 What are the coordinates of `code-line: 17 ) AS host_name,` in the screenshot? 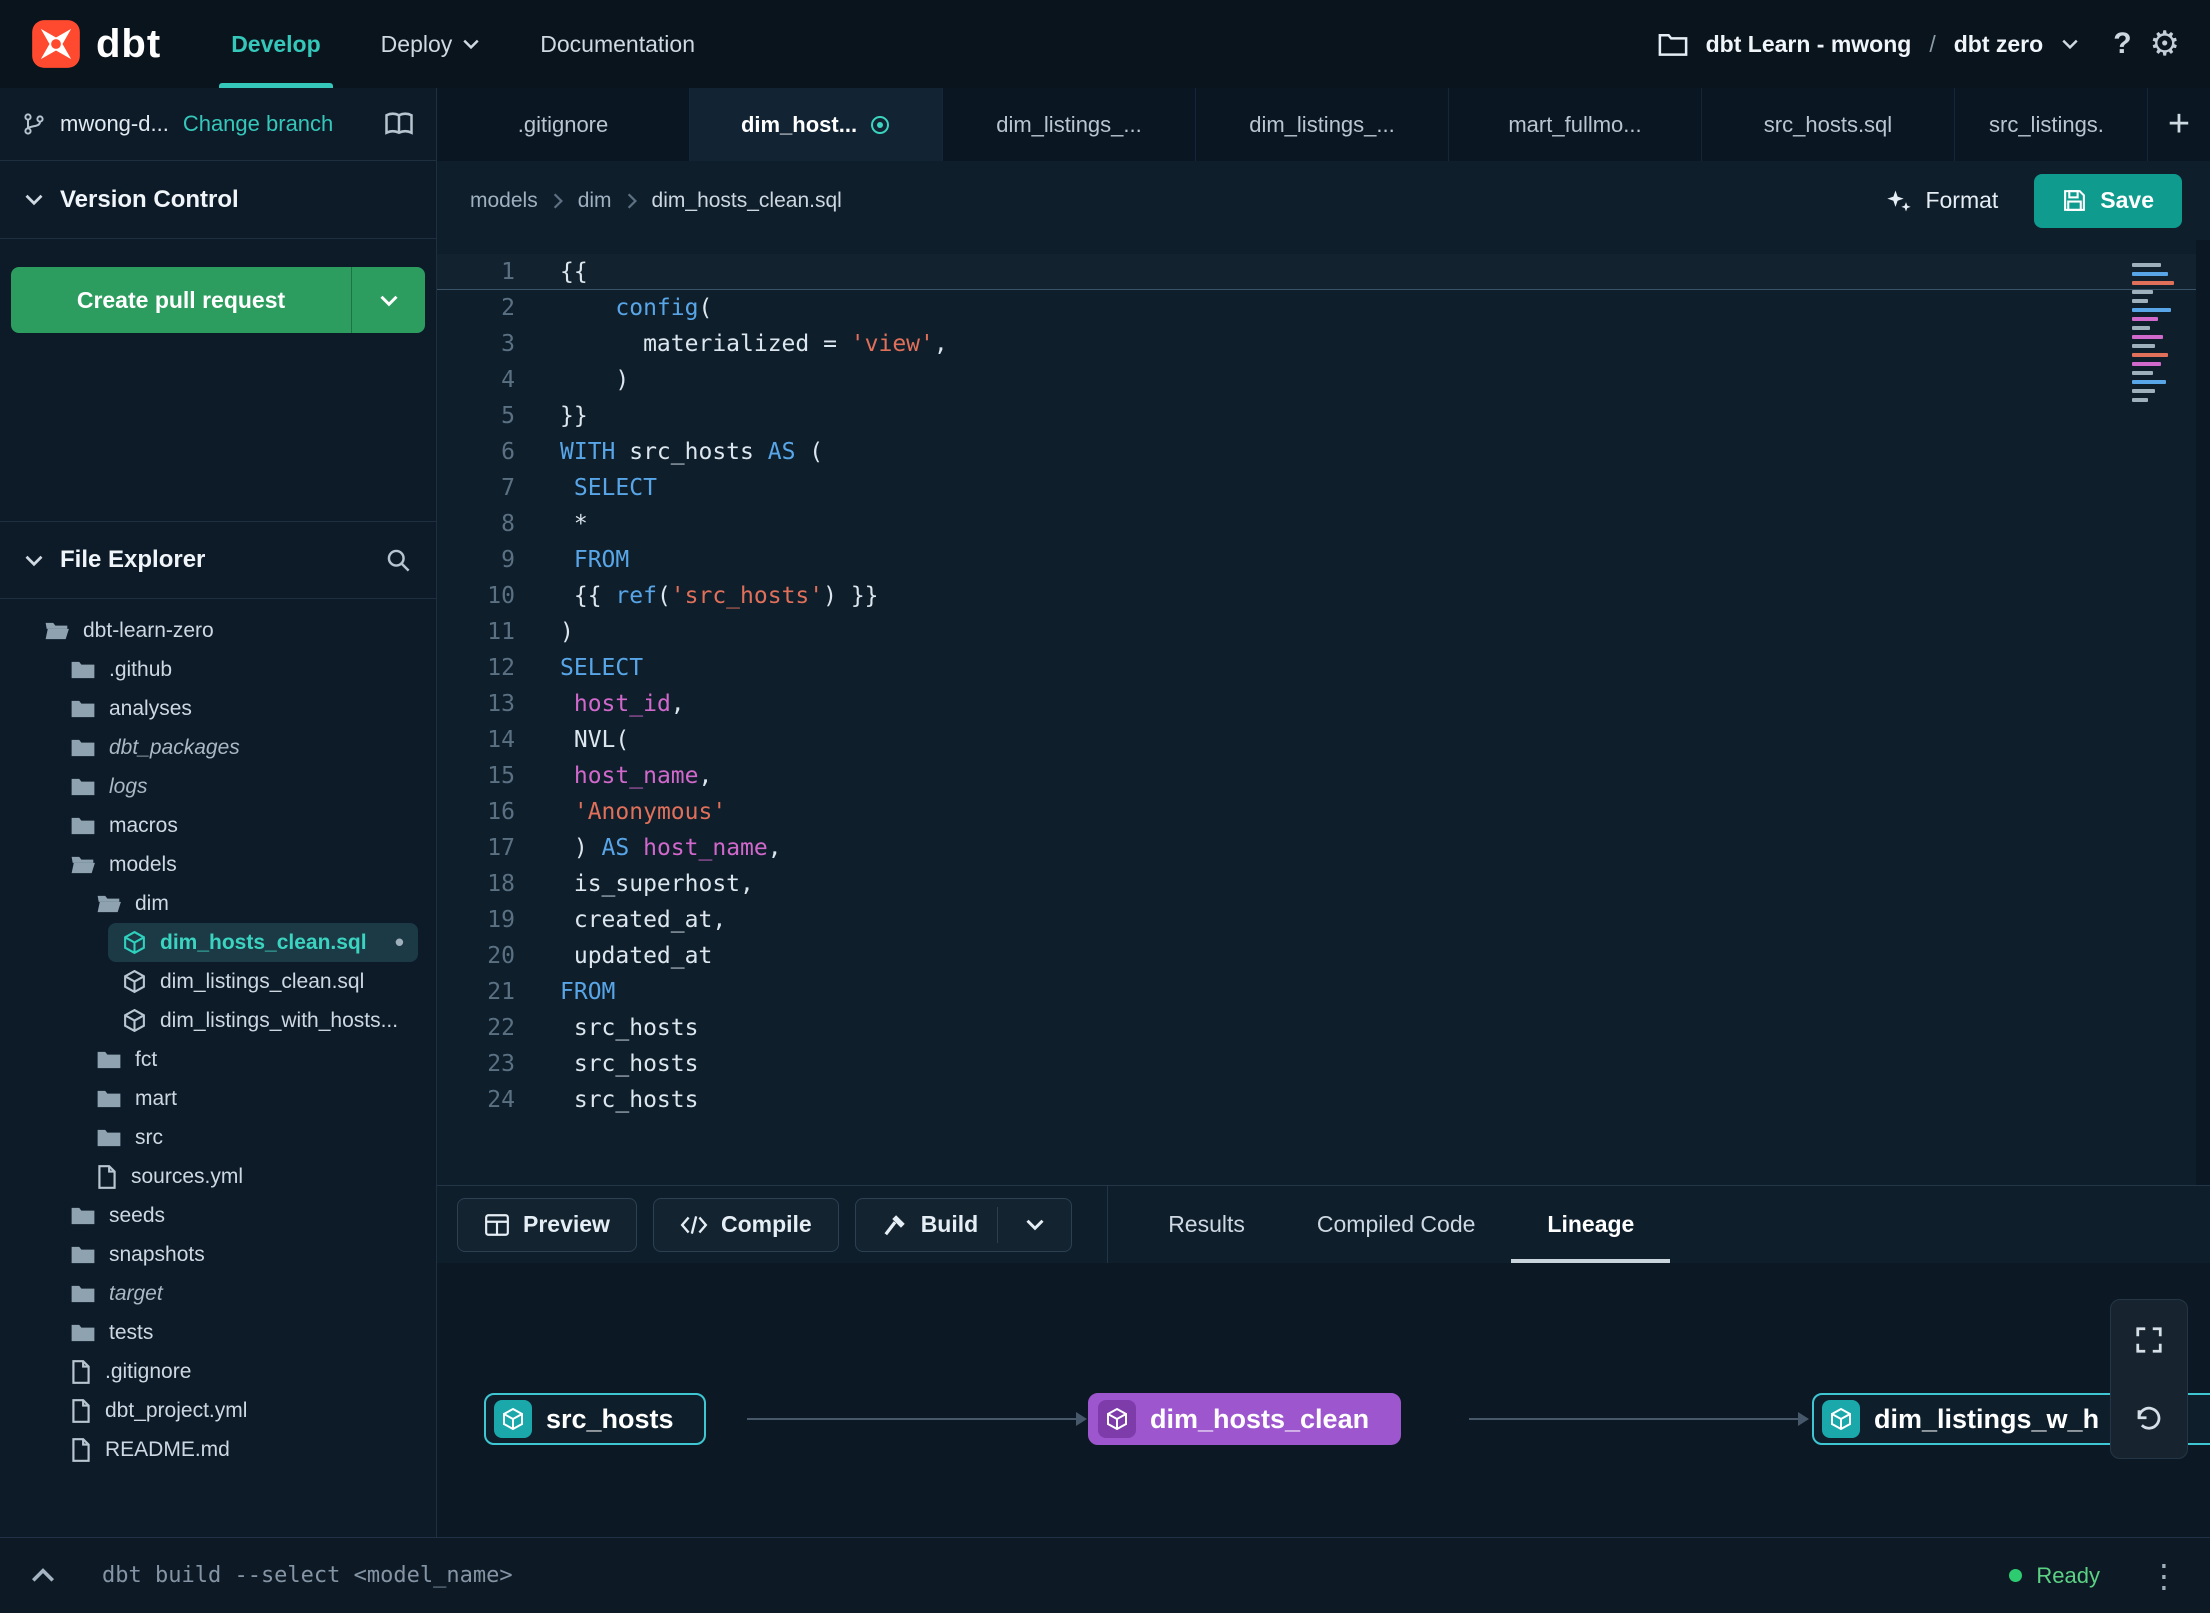 It's located at (1323, 848).